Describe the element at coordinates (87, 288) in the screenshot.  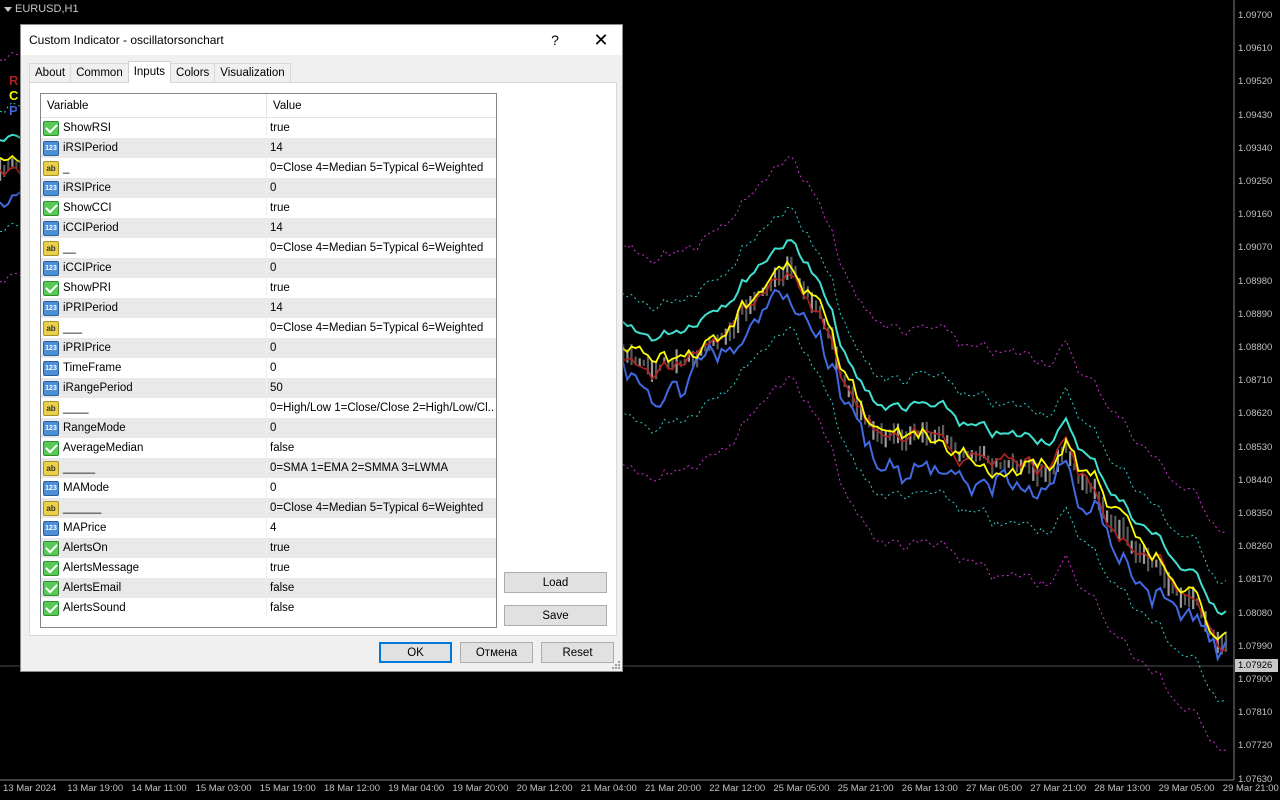
I see `variable-name: ShowPRI` at that location.